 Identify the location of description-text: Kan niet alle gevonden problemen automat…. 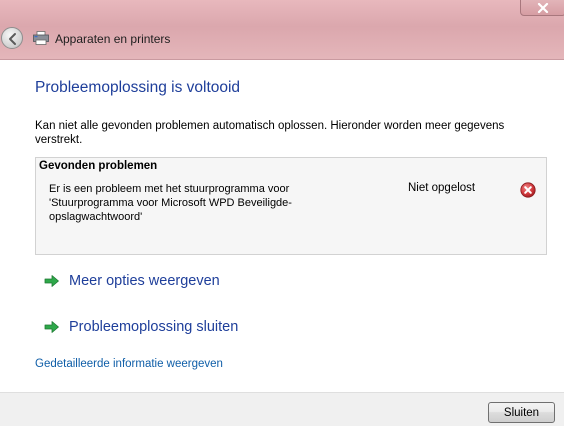
(270, 133).